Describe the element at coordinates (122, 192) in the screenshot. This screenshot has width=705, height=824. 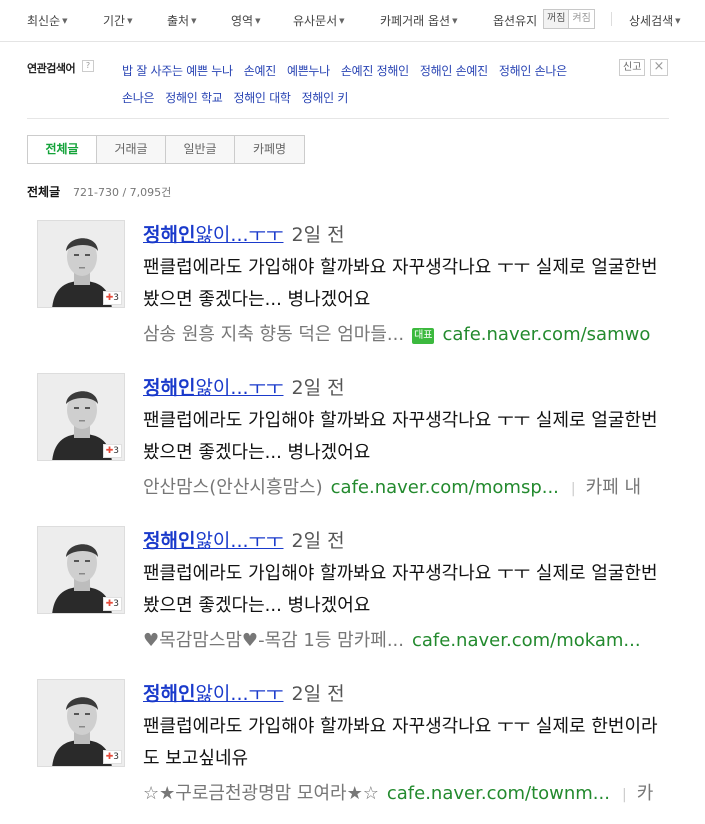
I see `result-count: 721-730 / 7,095건` at that location.